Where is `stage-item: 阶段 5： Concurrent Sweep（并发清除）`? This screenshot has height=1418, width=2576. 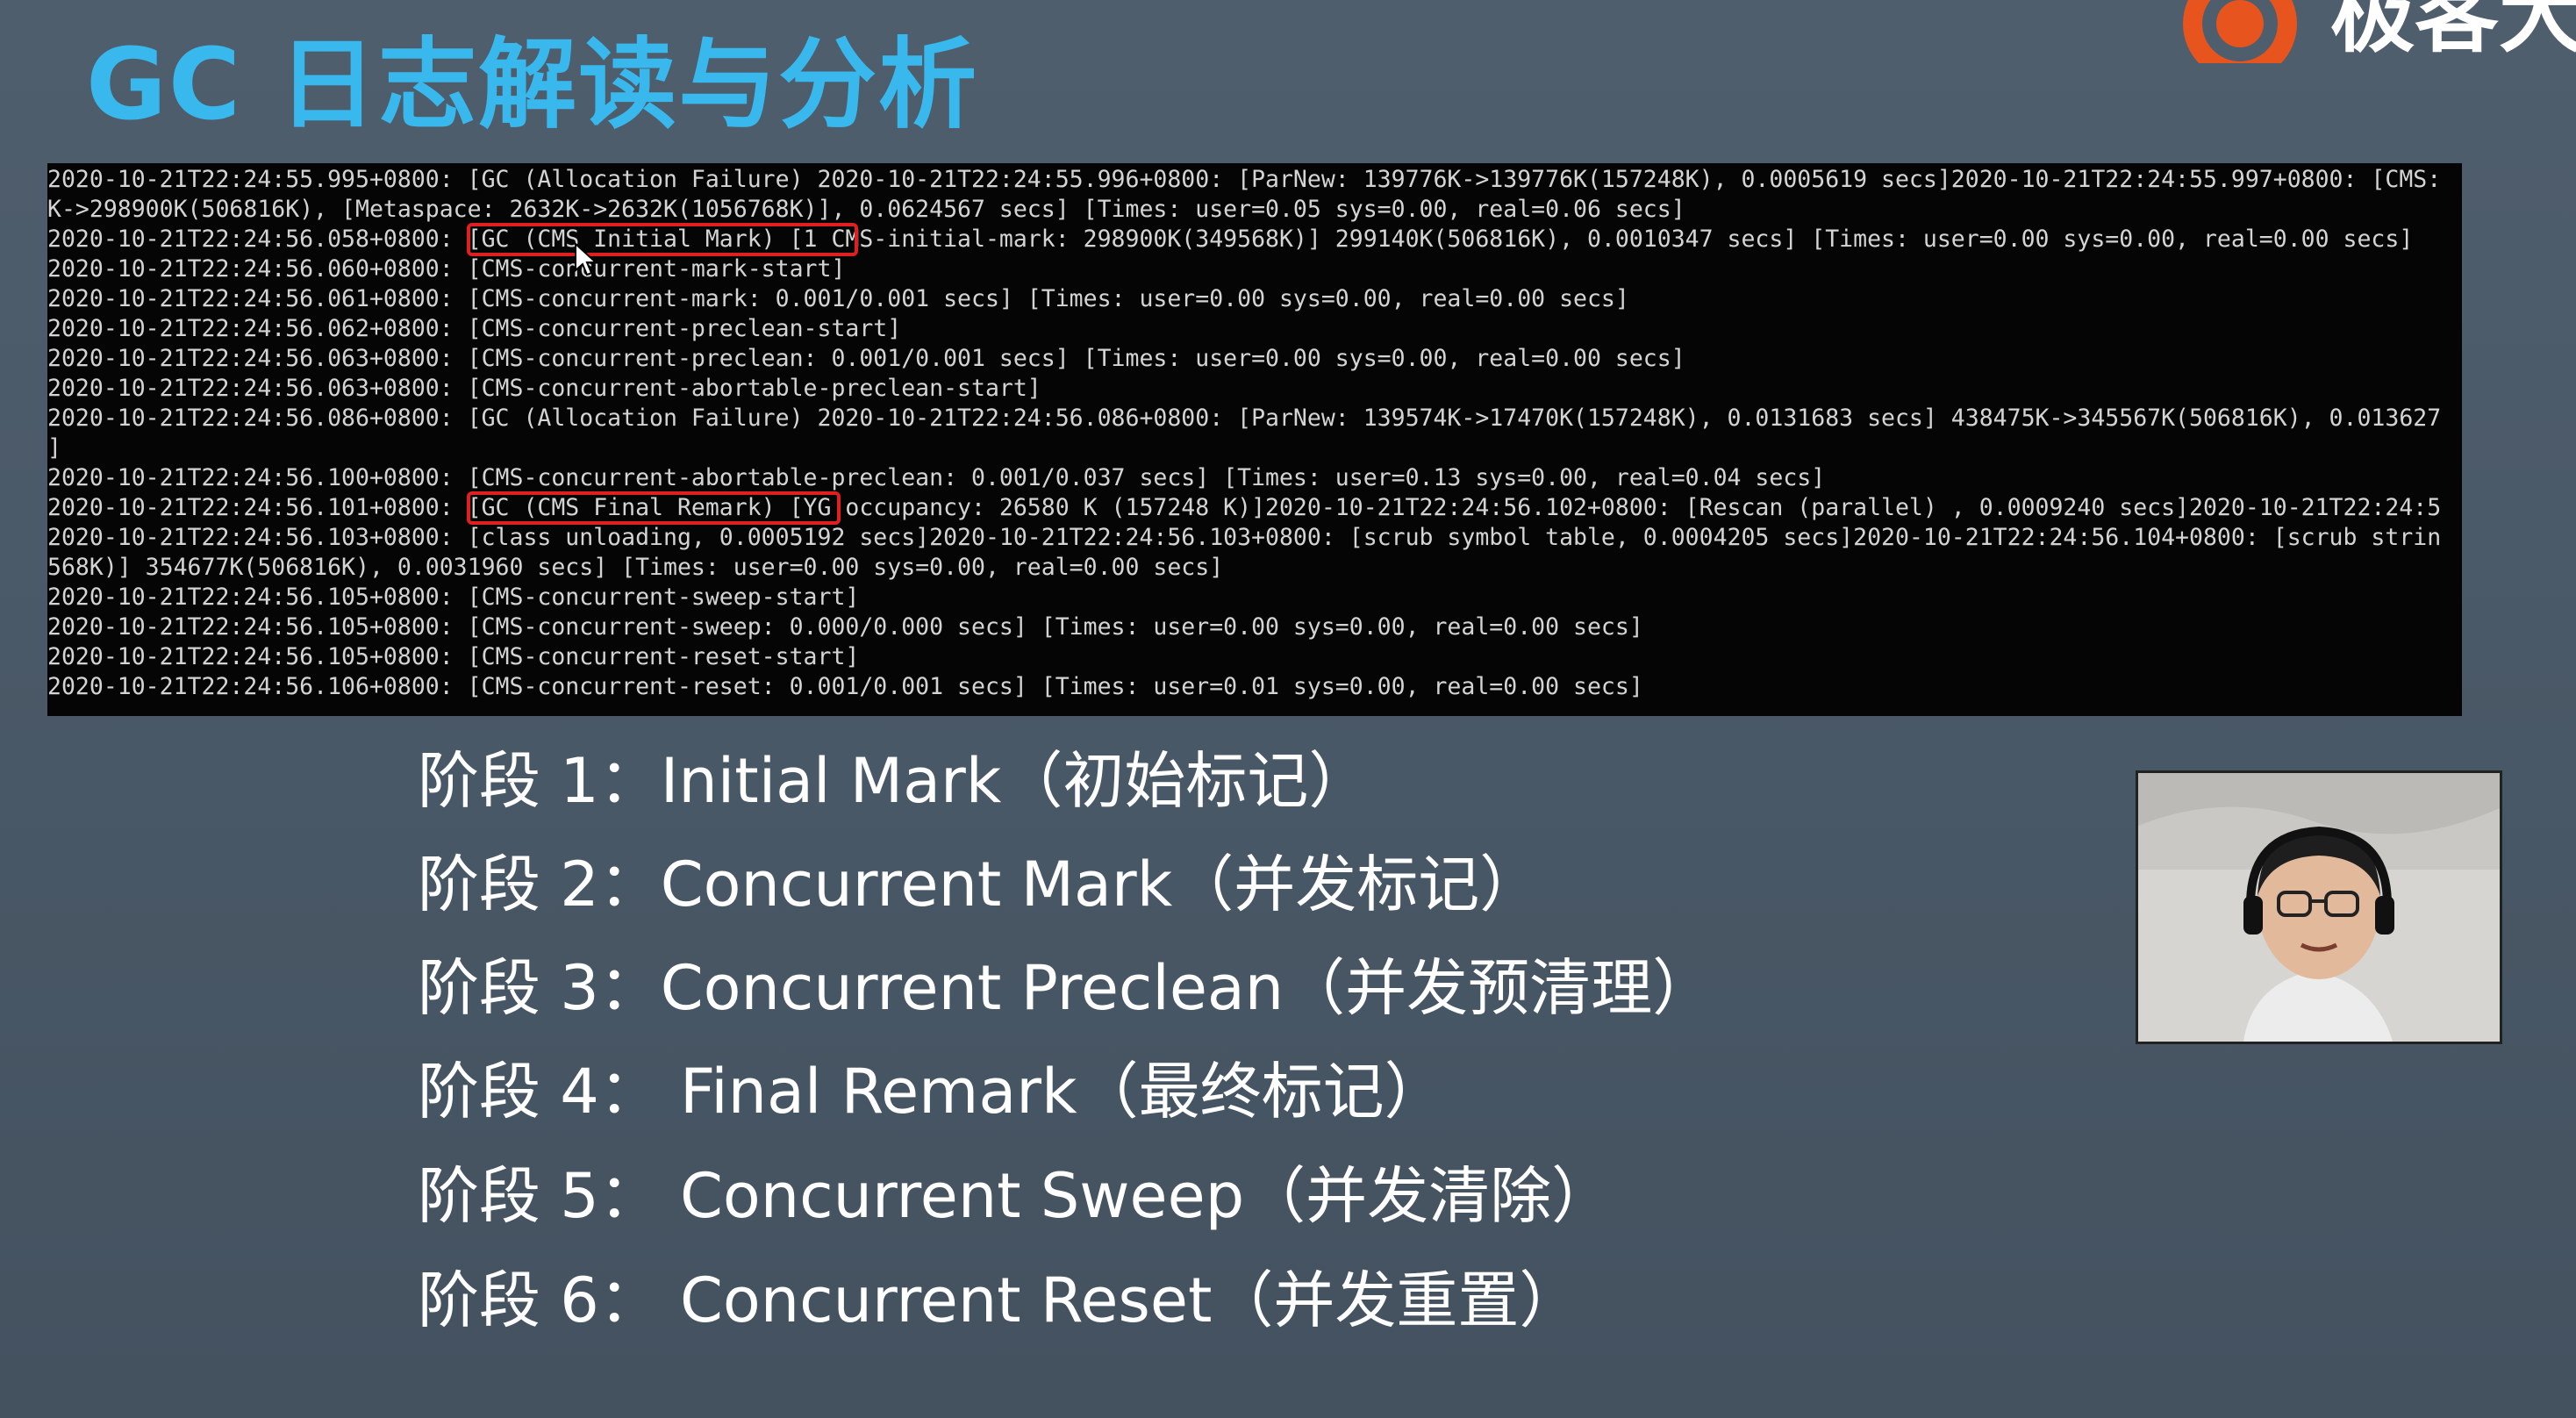
stage-item: 阶段 5： Concurrent Sweep（并发清除） is located at coordinates (1016, 1196).